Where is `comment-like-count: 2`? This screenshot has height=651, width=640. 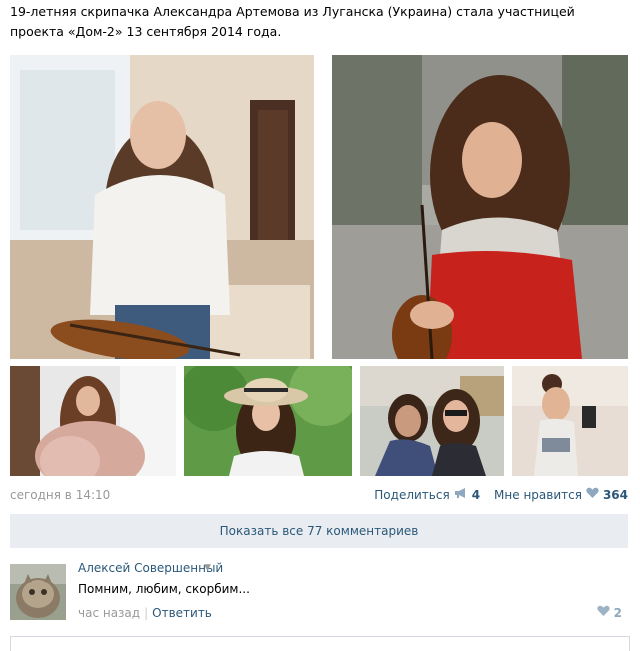
comment-like-count: 2 is located at coordinates (617, 613).